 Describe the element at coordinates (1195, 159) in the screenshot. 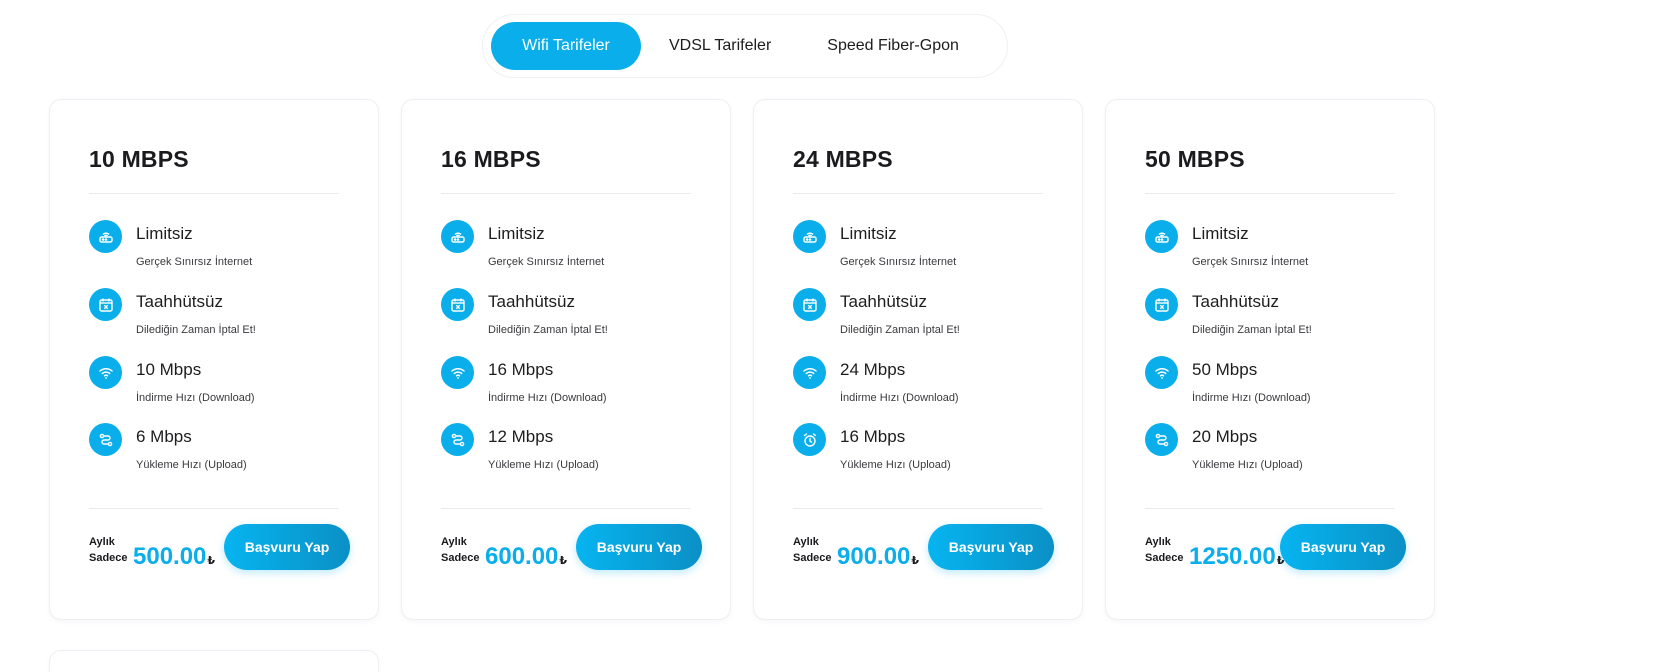

I see `plan-title: 50 MBPS` at that location.